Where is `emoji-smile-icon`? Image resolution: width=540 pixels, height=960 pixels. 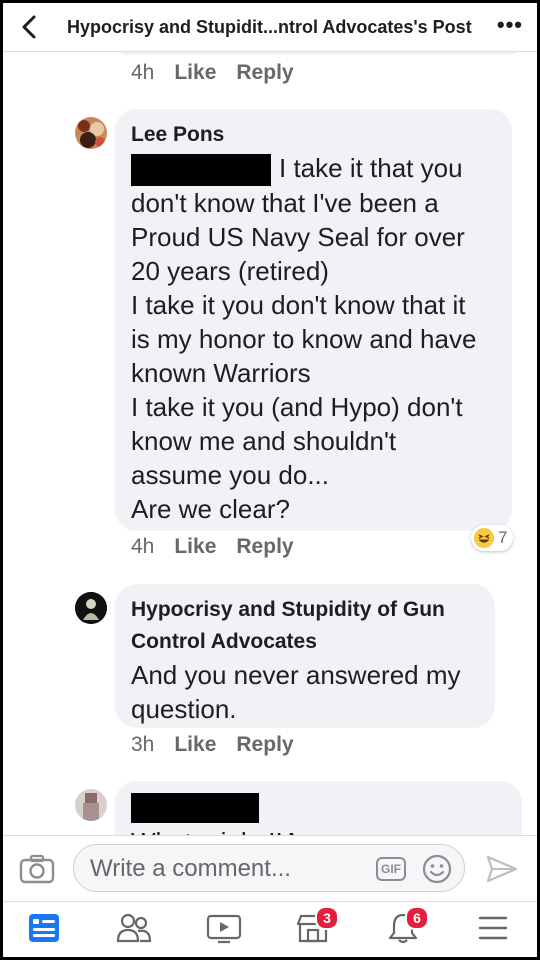
emoji-smile-icon is located at coordinates (437, 869).